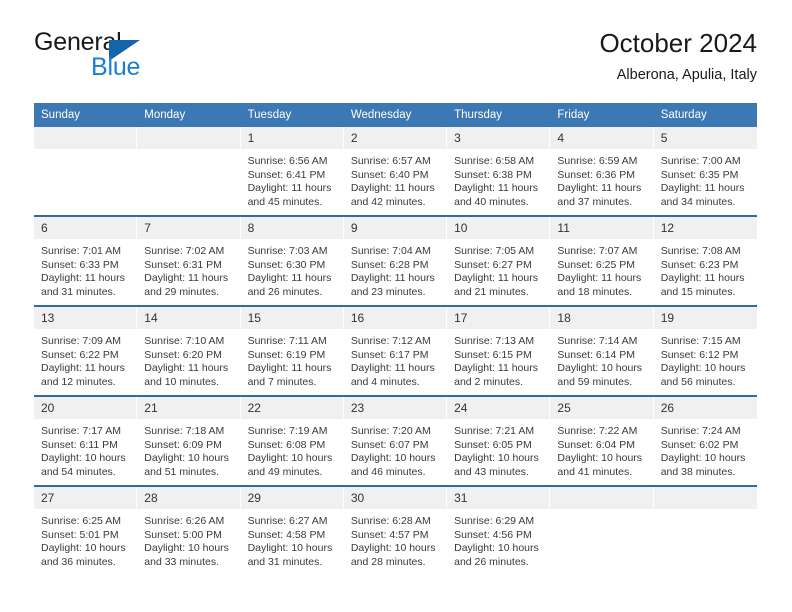 This screenshot has width=792, height=612. Describe the element at coordinates (83, 555) in the screenshot. I see `daylight-text: Daylight: 10 hours and 36 minutes.` at that location.